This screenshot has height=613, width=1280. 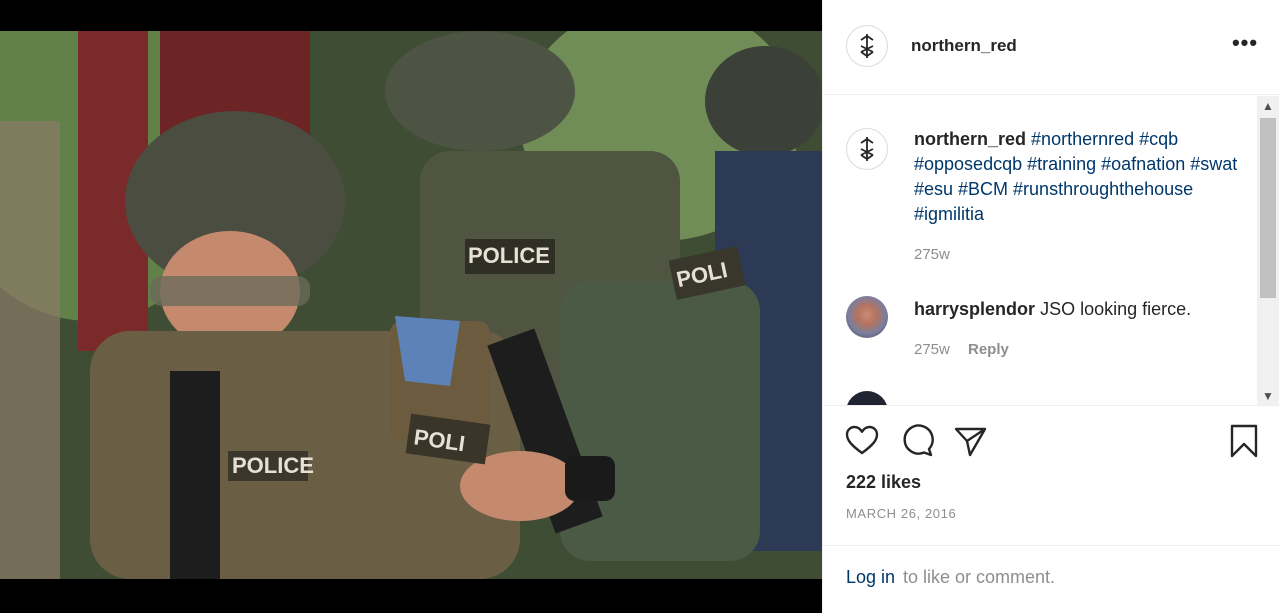 I want to click on like-heart-icon, so click(x=862, y=441).